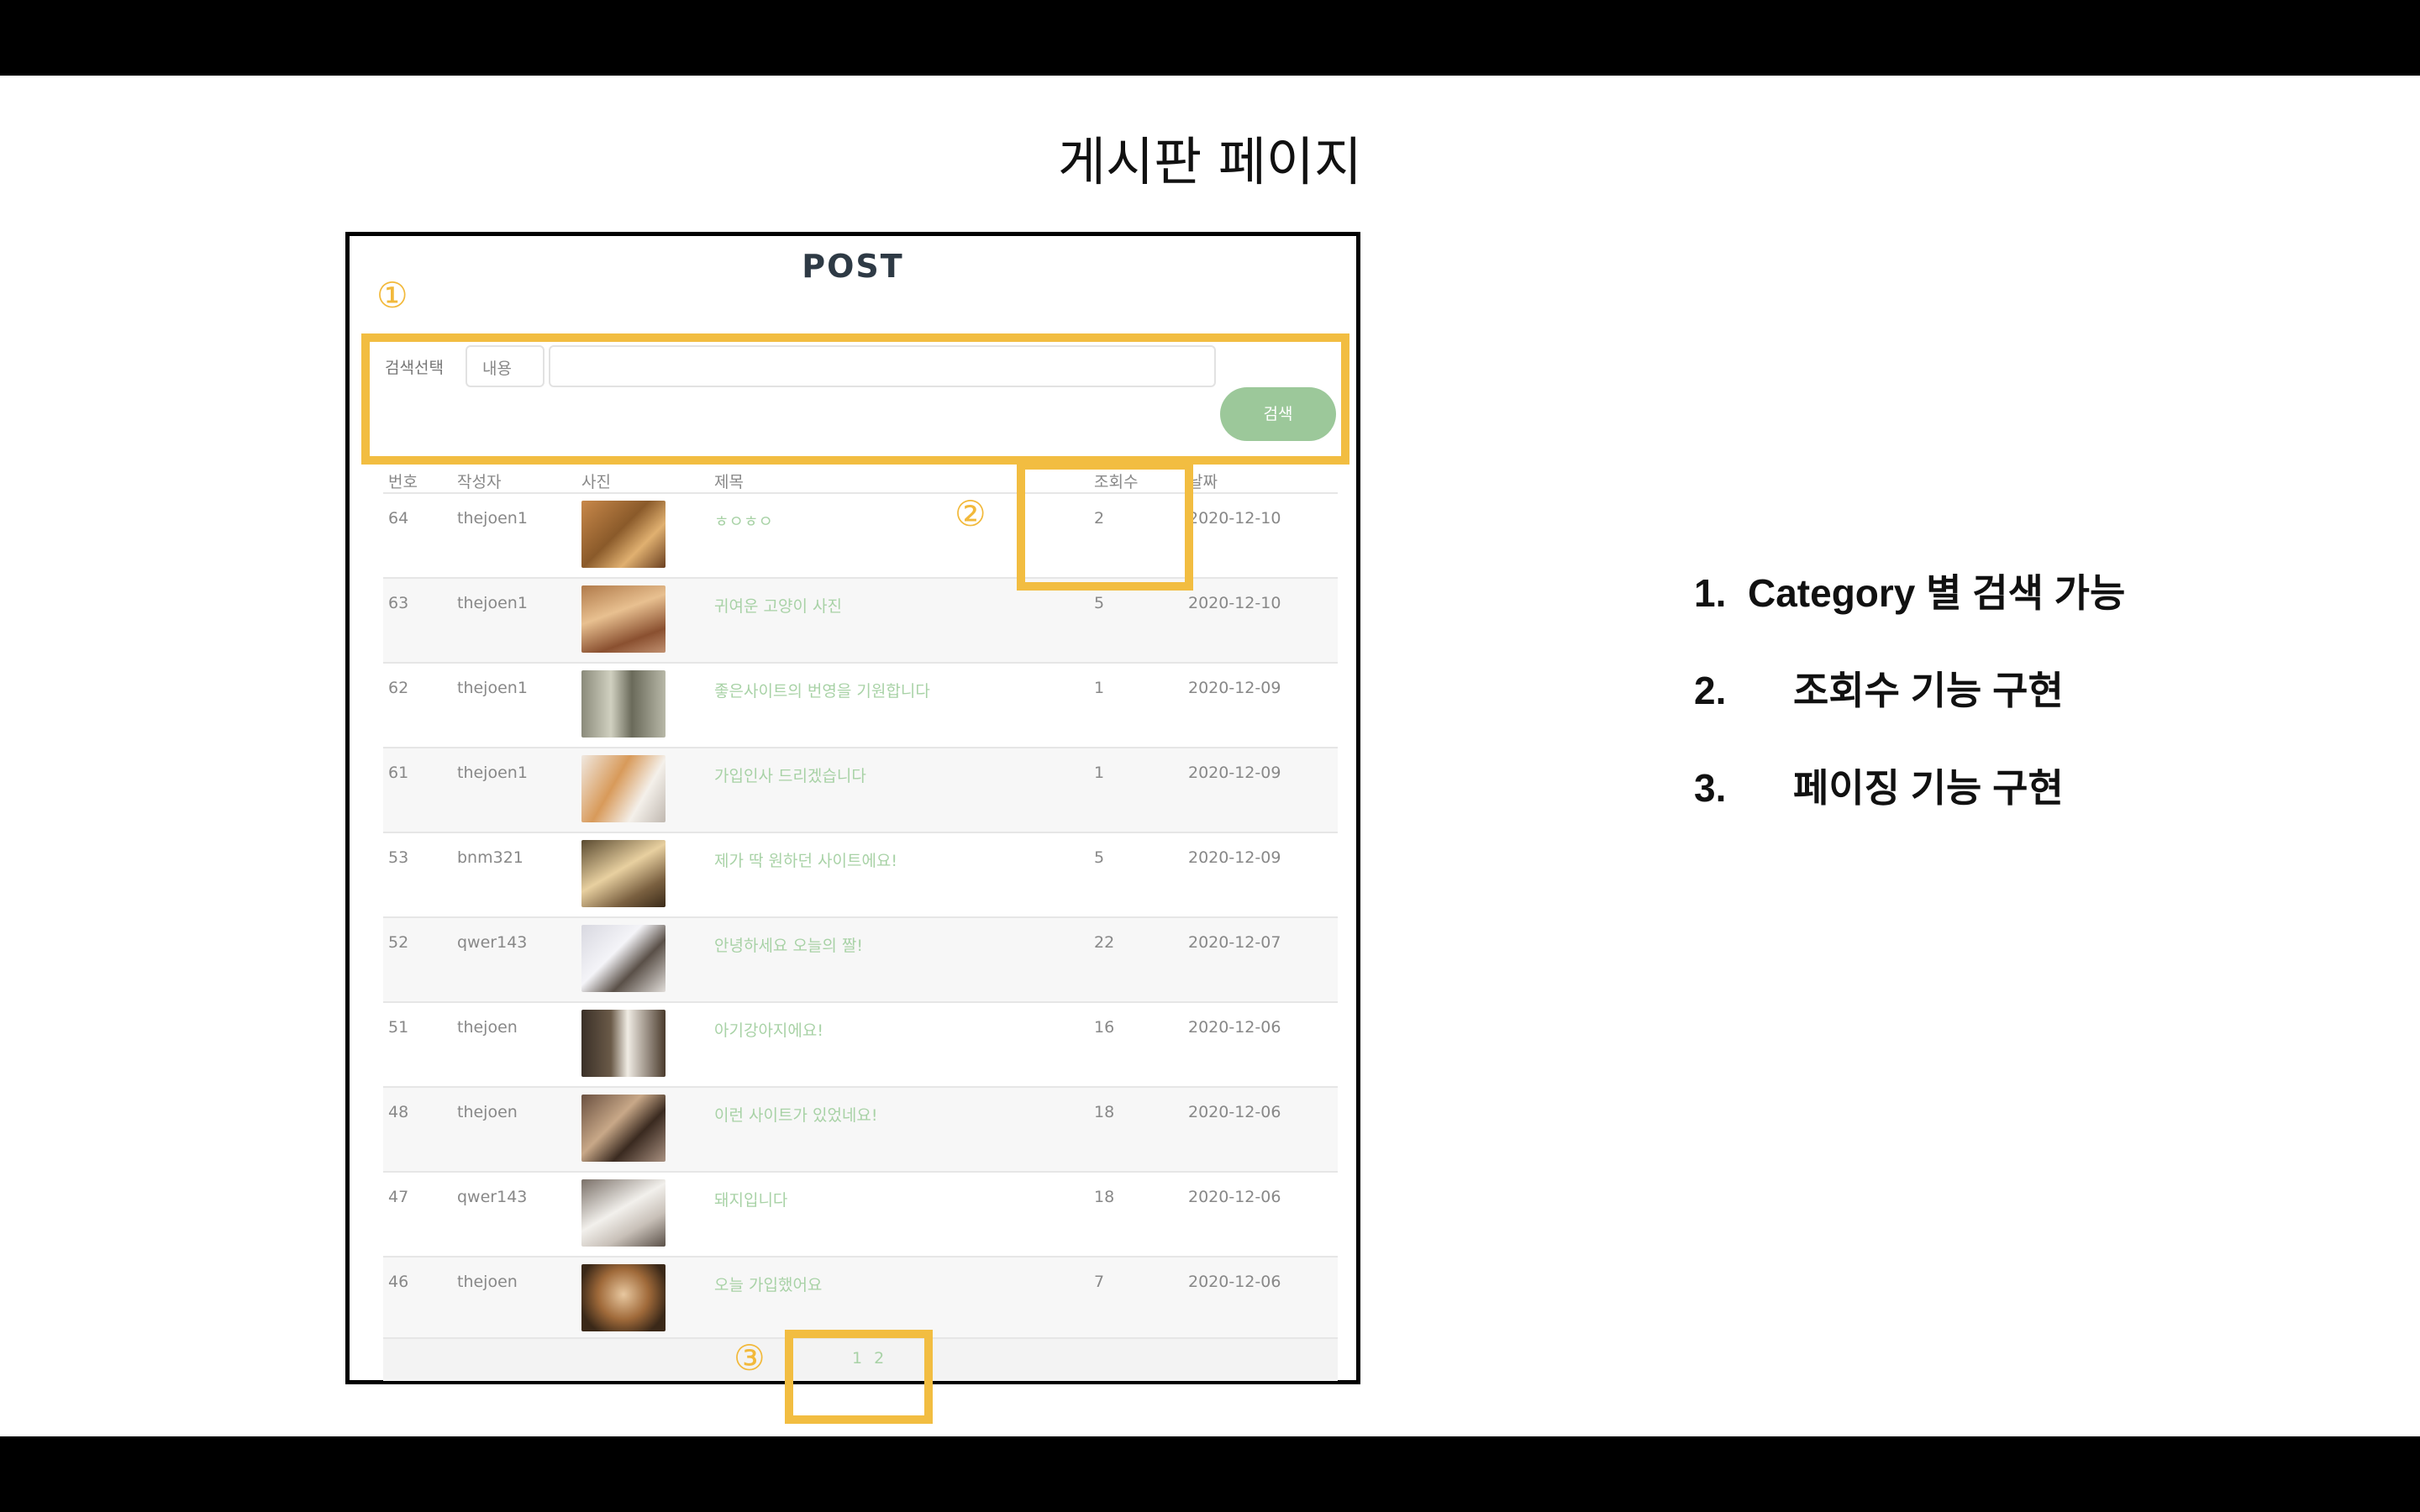 The image size is (2420, 1512). I want to click on cell-no: 51, so click(398, 1027).